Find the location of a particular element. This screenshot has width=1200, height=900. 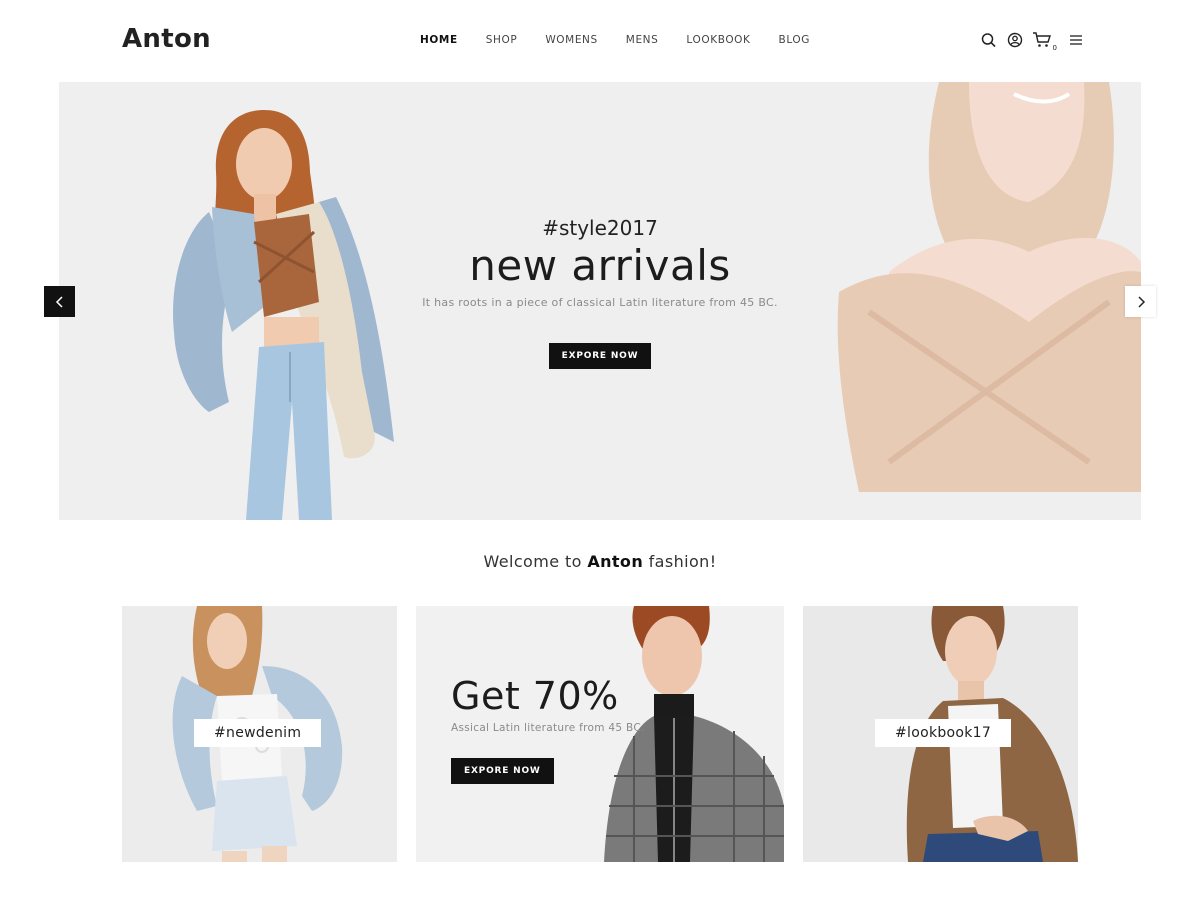

nav-item-shop: SHOP is located at coordinates (502, 40).